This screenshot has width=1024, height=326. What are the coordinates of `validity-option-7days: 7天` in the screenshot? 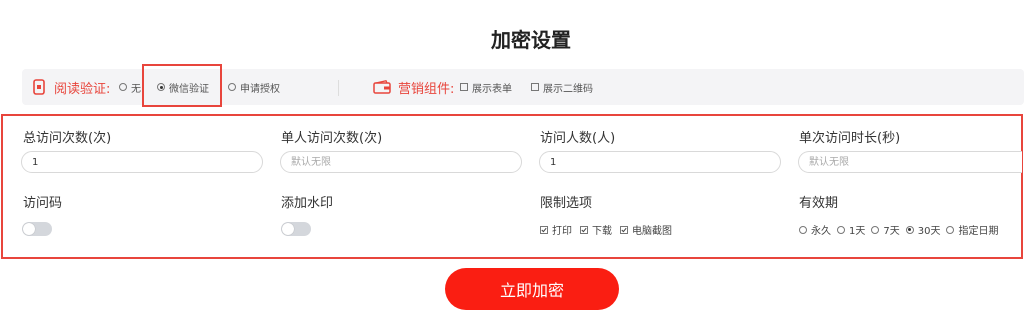 It's located at (885, 229).